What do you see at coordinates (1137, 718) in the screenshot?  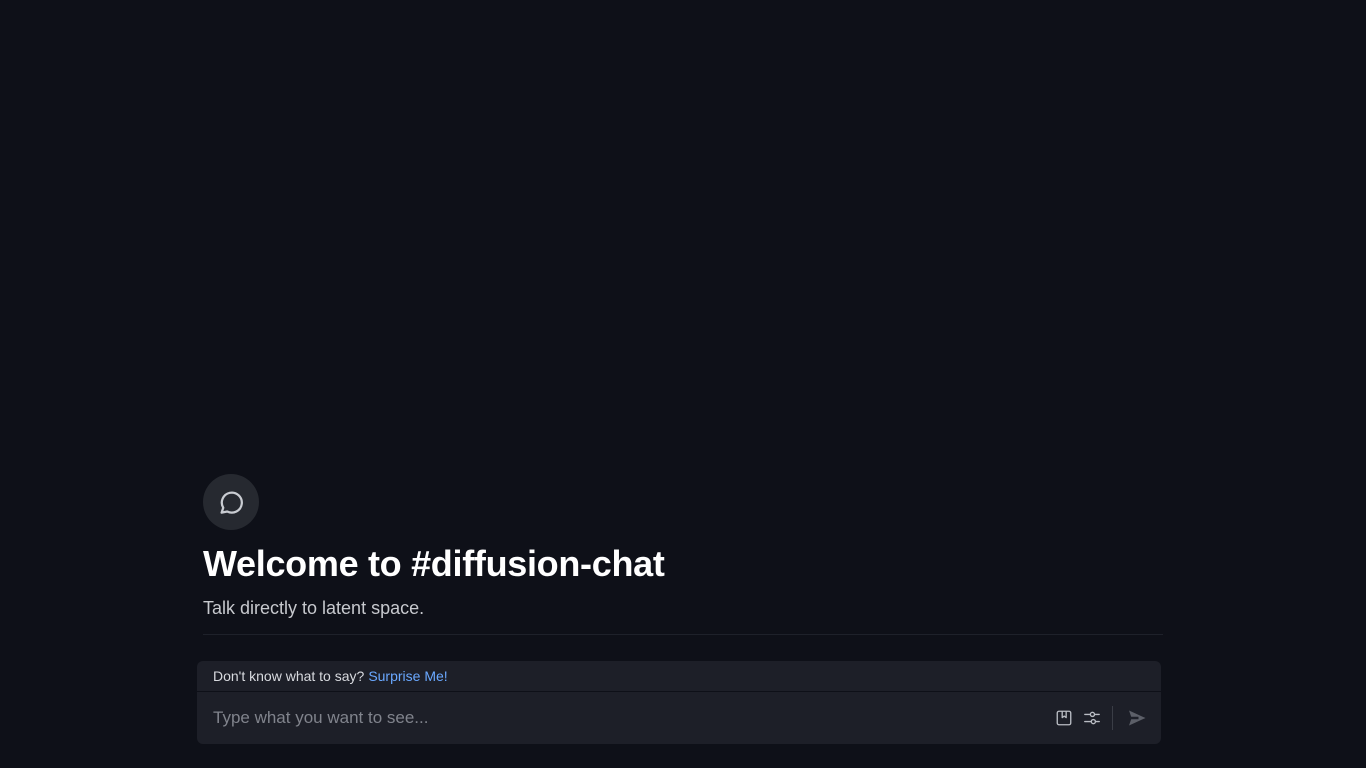 I see `send-icon` at bounding box center [1137, 718].